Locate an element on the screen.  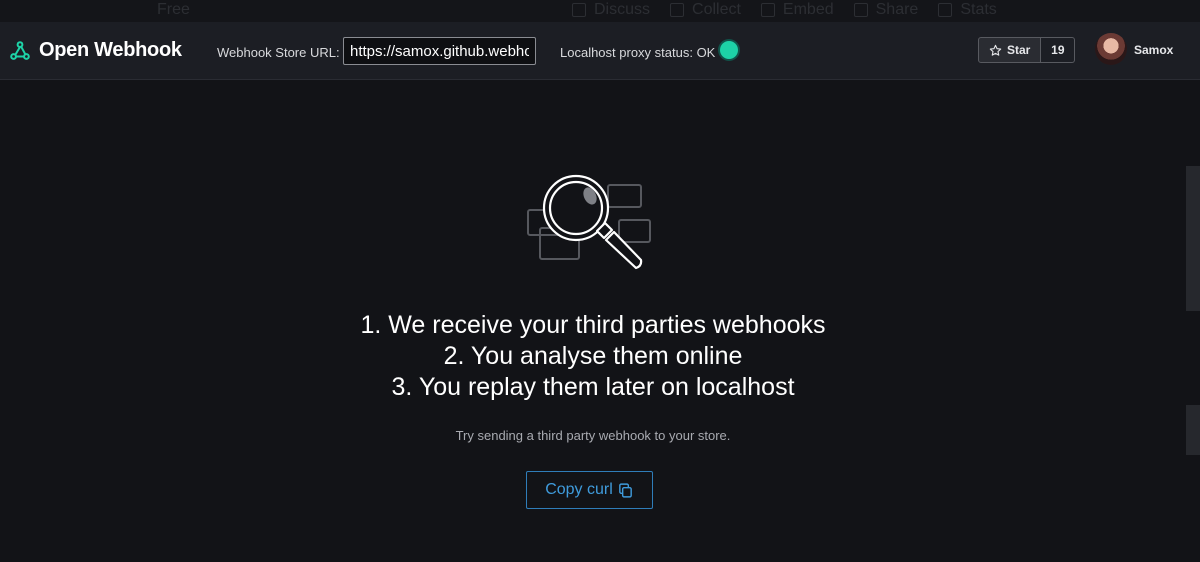
background-item-share: Share is located at coordinates (885, 10).